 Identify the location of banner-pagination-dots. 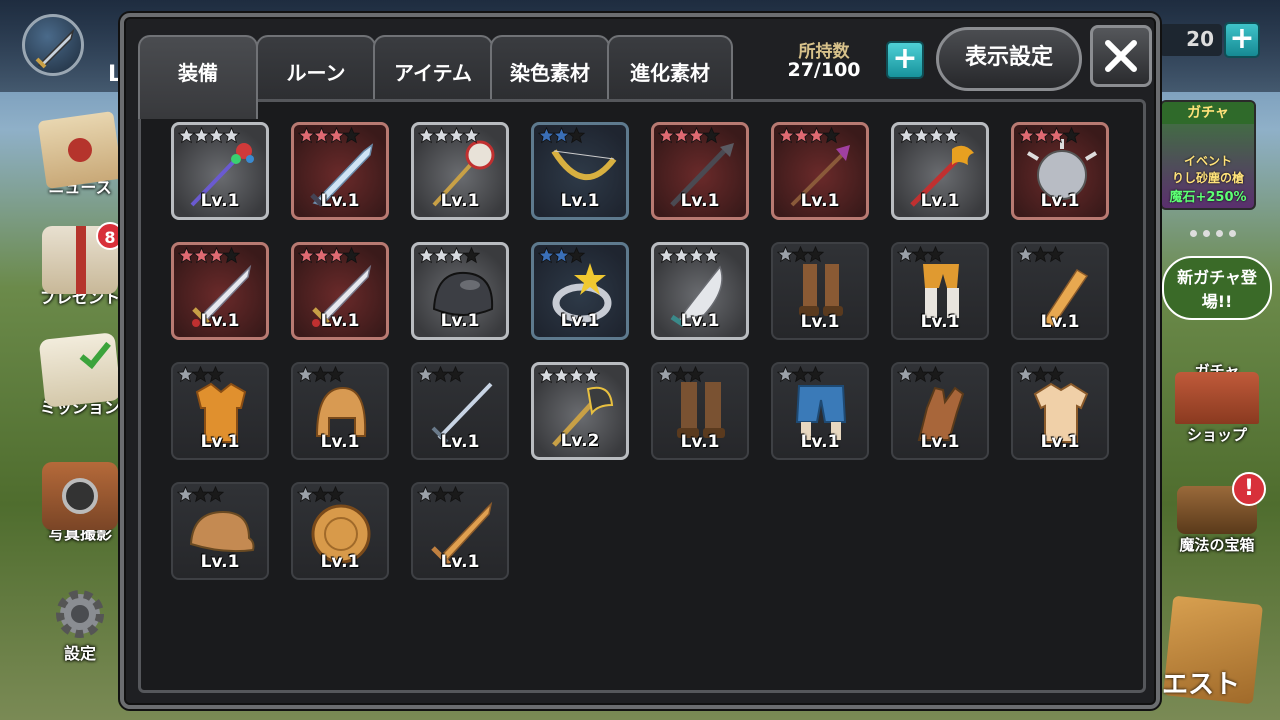
(1213, 229).